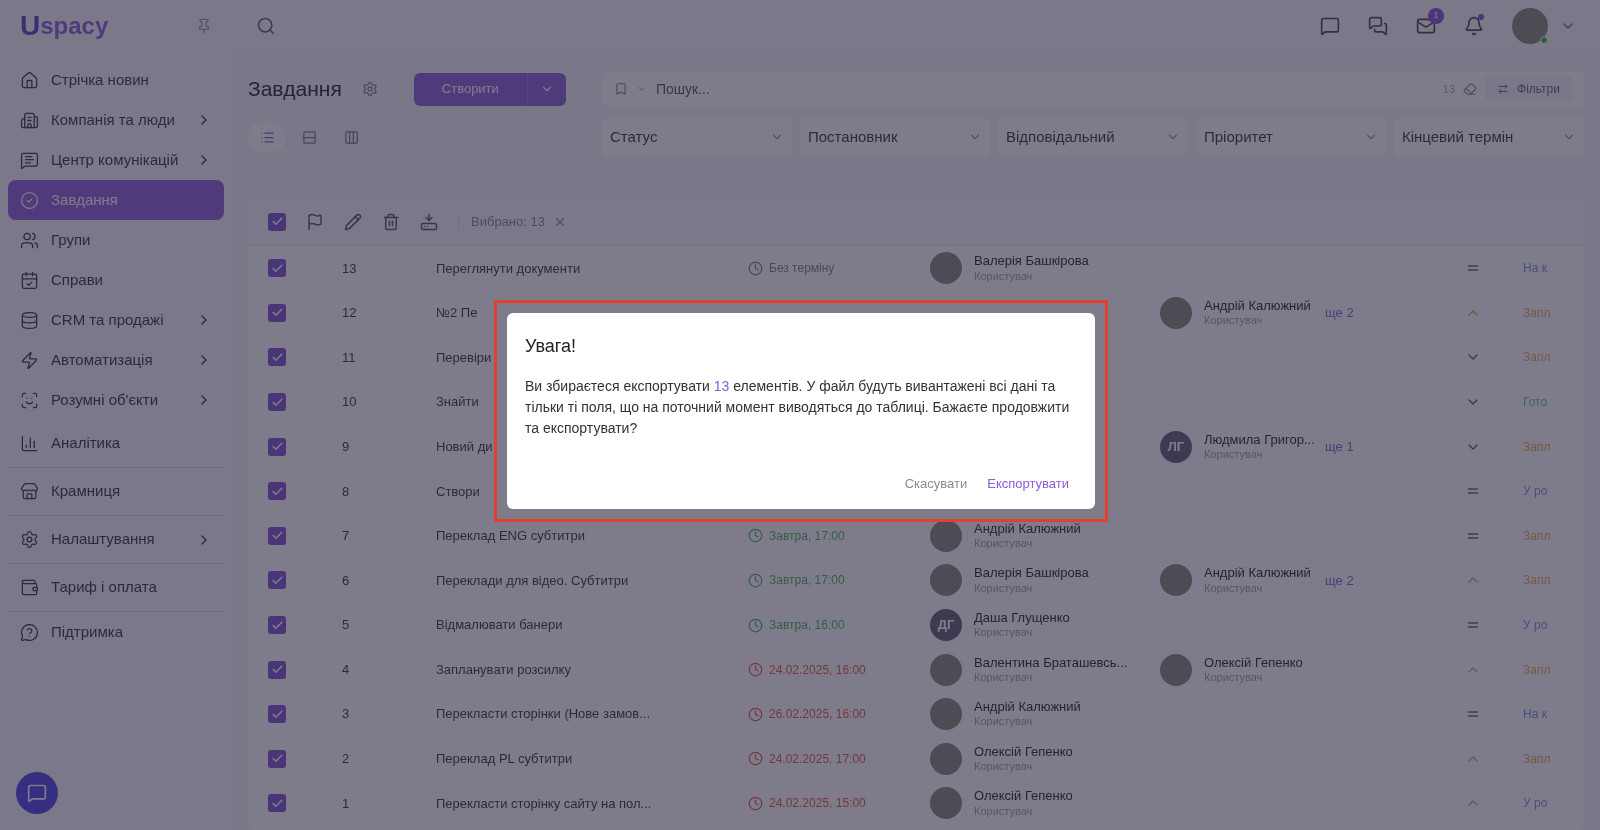  Describe the element at coordinates (116, 588) in the screenshot. I see `sidebar-item: Тариф і оплата` at that location.